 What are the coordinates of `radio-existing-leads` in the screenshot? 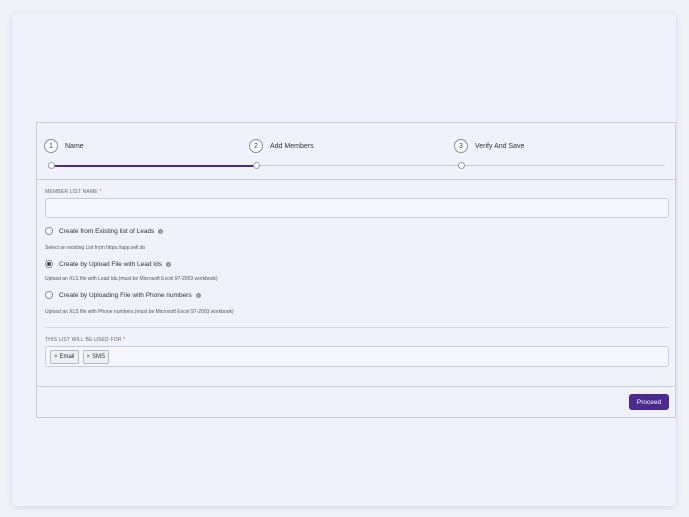 It's located at (49, 231).